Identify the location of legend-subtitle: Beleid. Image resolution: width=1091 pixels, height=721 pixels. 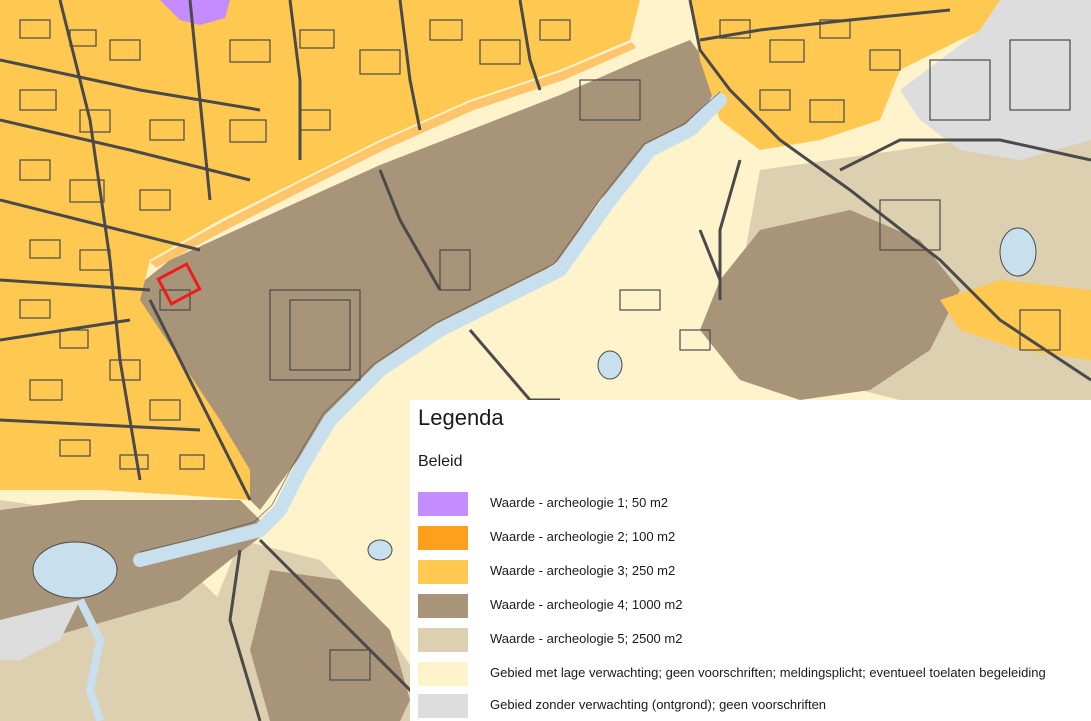
(440, 461).